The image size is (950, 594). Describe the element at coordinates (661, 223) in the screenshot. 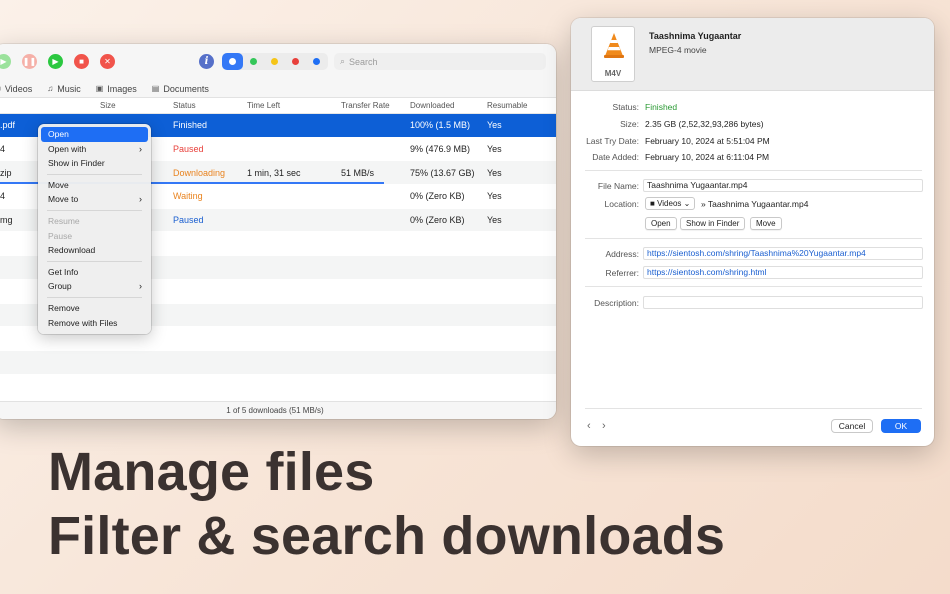

I see `open-button: Open` at that location.